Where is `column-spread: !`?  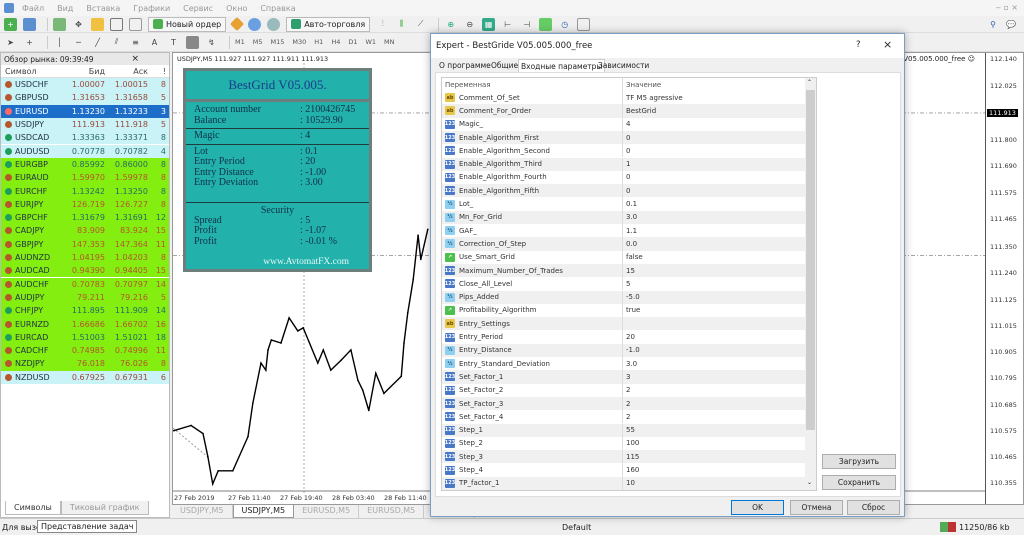
column-spread: ! is located at coordinates (157, 71).